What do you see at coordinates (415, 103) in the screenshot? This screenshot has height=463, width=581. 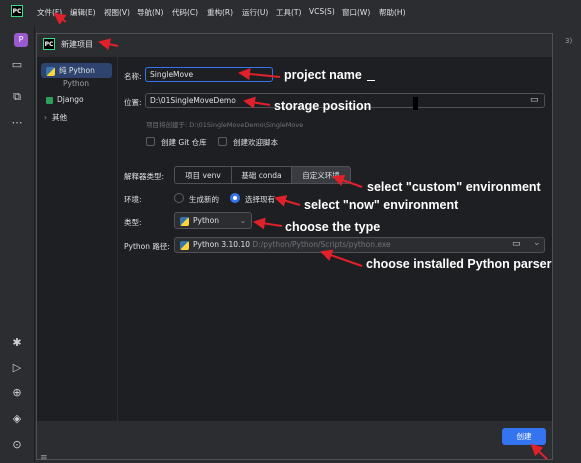 I see `annotation-redaction-mark` at bounding box center [415, 103].